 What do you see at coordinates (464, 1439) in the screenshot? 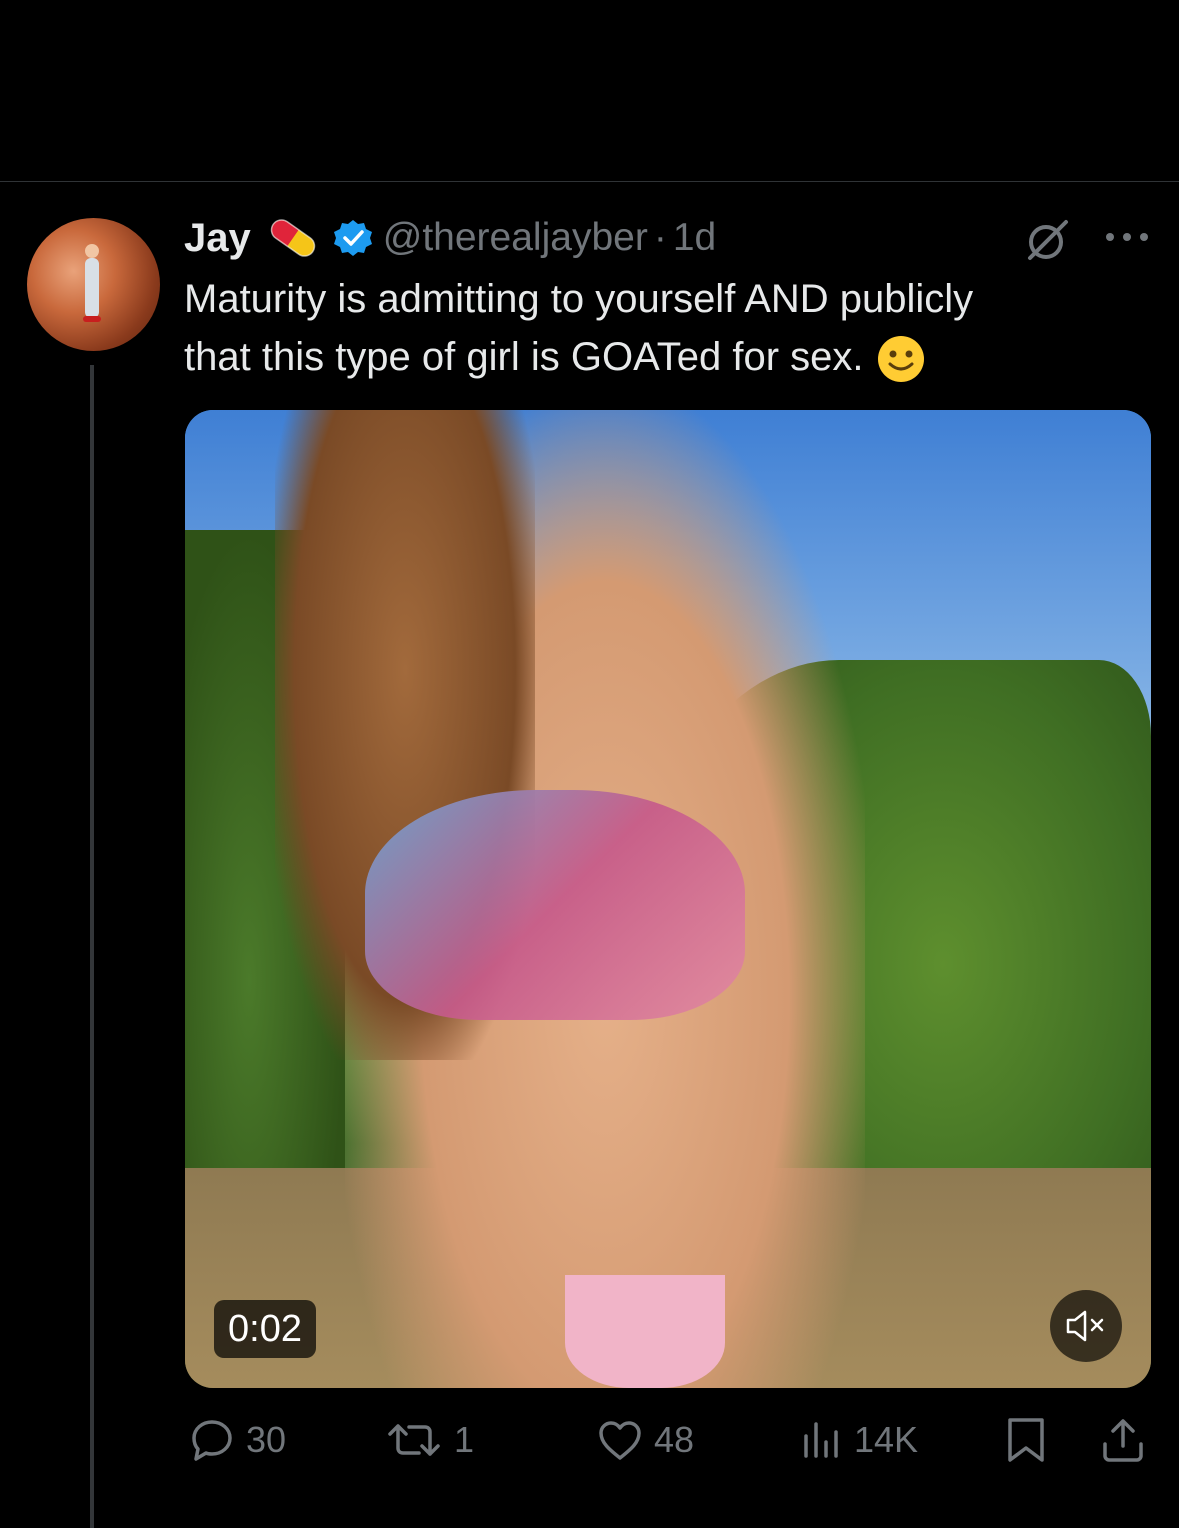
I see `repost-count: 1` at bounding box center [464, 1439].